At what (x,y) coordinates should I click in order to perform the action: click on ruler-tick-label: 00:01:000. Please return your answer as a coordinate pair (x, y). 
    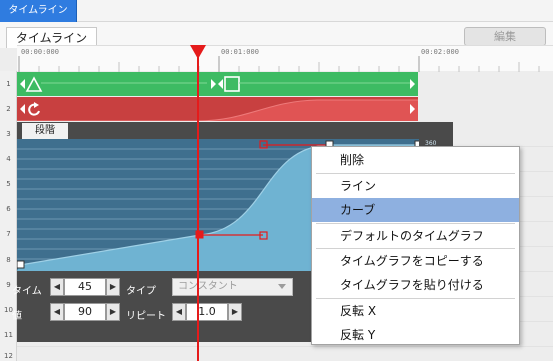
    Looking at the image, I should click on (240, 52).